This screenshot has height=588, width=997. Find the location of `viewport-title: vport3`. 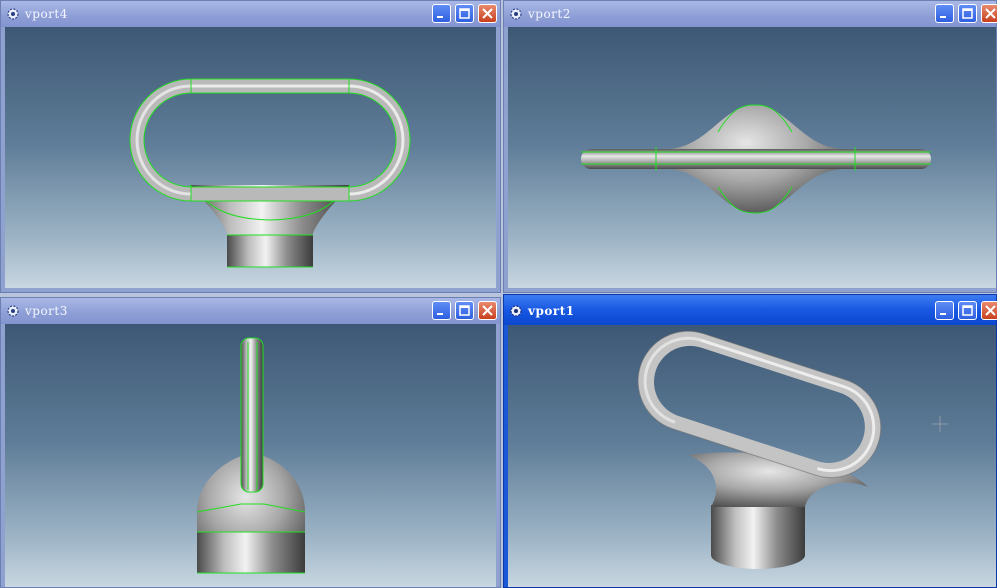

viewport-title: vport3 is located at coordinates (46, 311).